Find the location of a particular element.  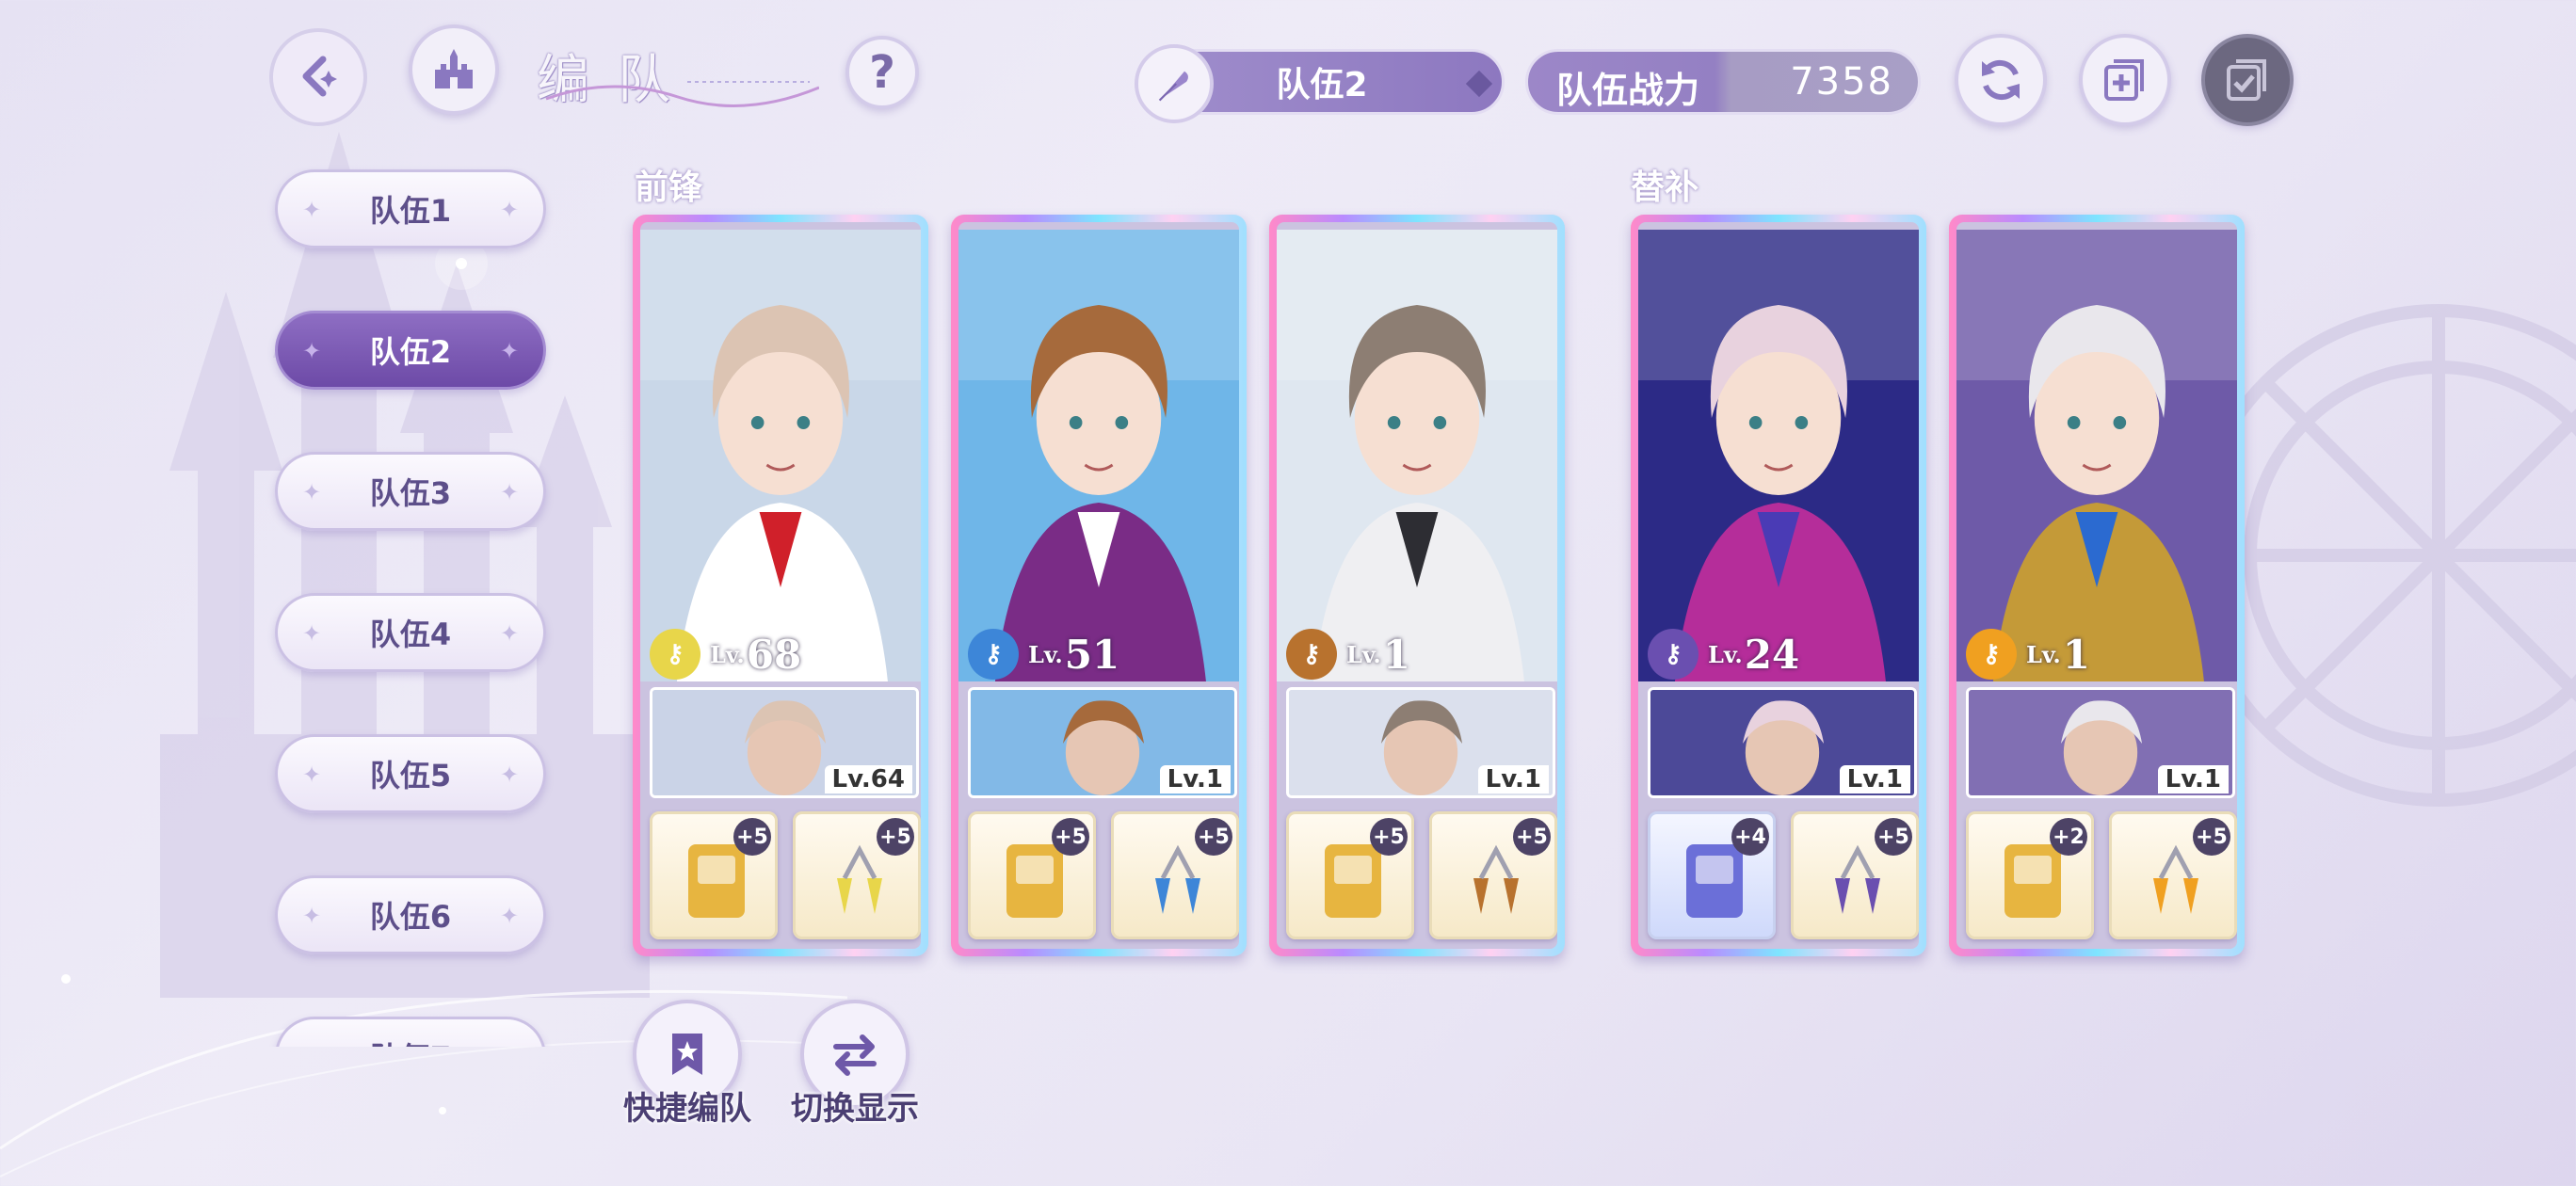

character-card: ⚷ Lv. 1 Lv.1 +2 +5 is located at coordinates (2097, 585).